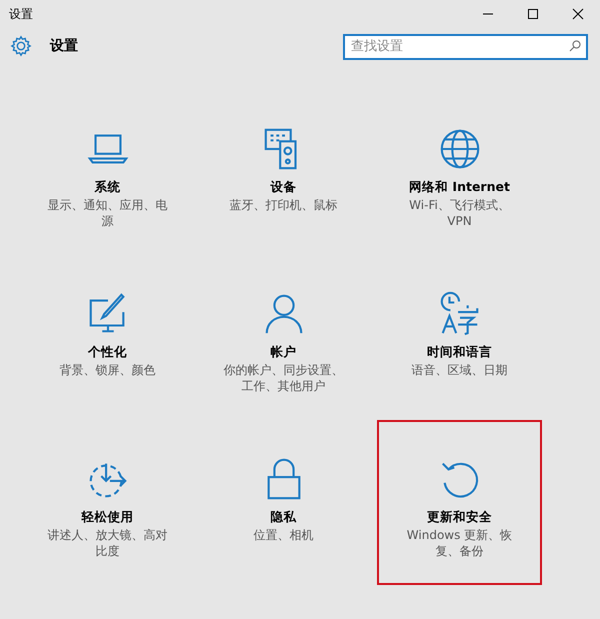 The height and width of the screenshot is (619, 600). I want to click on category-description: 讲述人、放大镜、高对比度, so click(107, 543).